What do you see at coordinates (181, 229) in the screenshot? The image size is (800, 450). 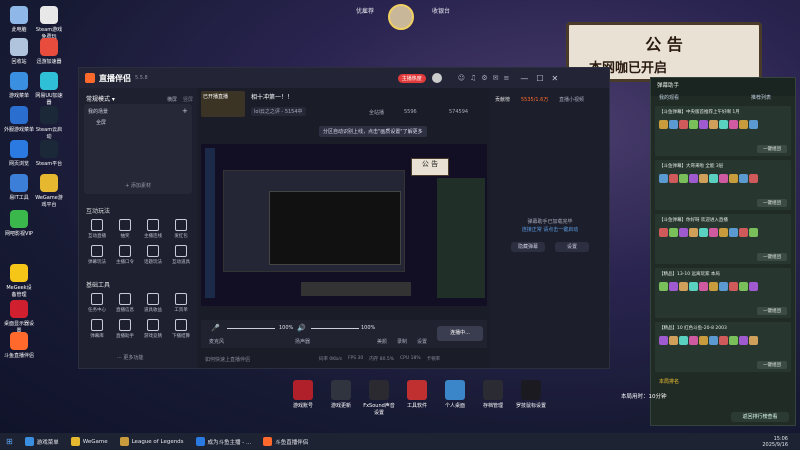 I see `tool-button: 发红包` at bounding box center [181, 229].